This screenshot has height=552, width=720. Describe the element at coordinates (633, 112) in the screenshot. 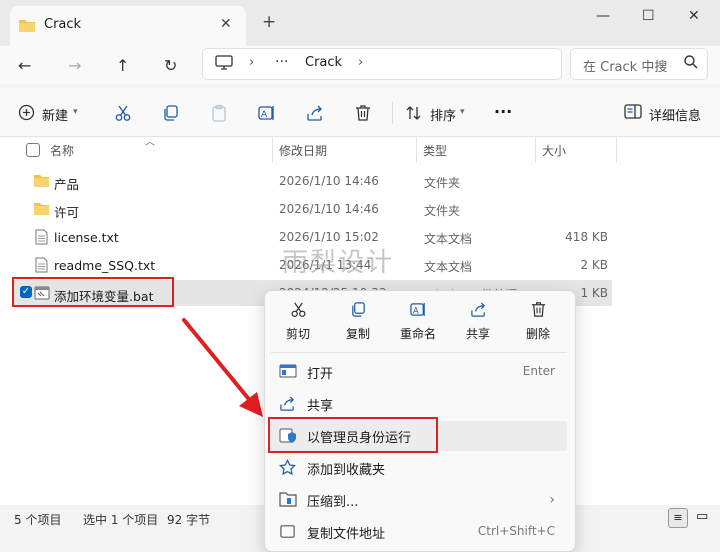

I see `details-pane-icon` at that location.